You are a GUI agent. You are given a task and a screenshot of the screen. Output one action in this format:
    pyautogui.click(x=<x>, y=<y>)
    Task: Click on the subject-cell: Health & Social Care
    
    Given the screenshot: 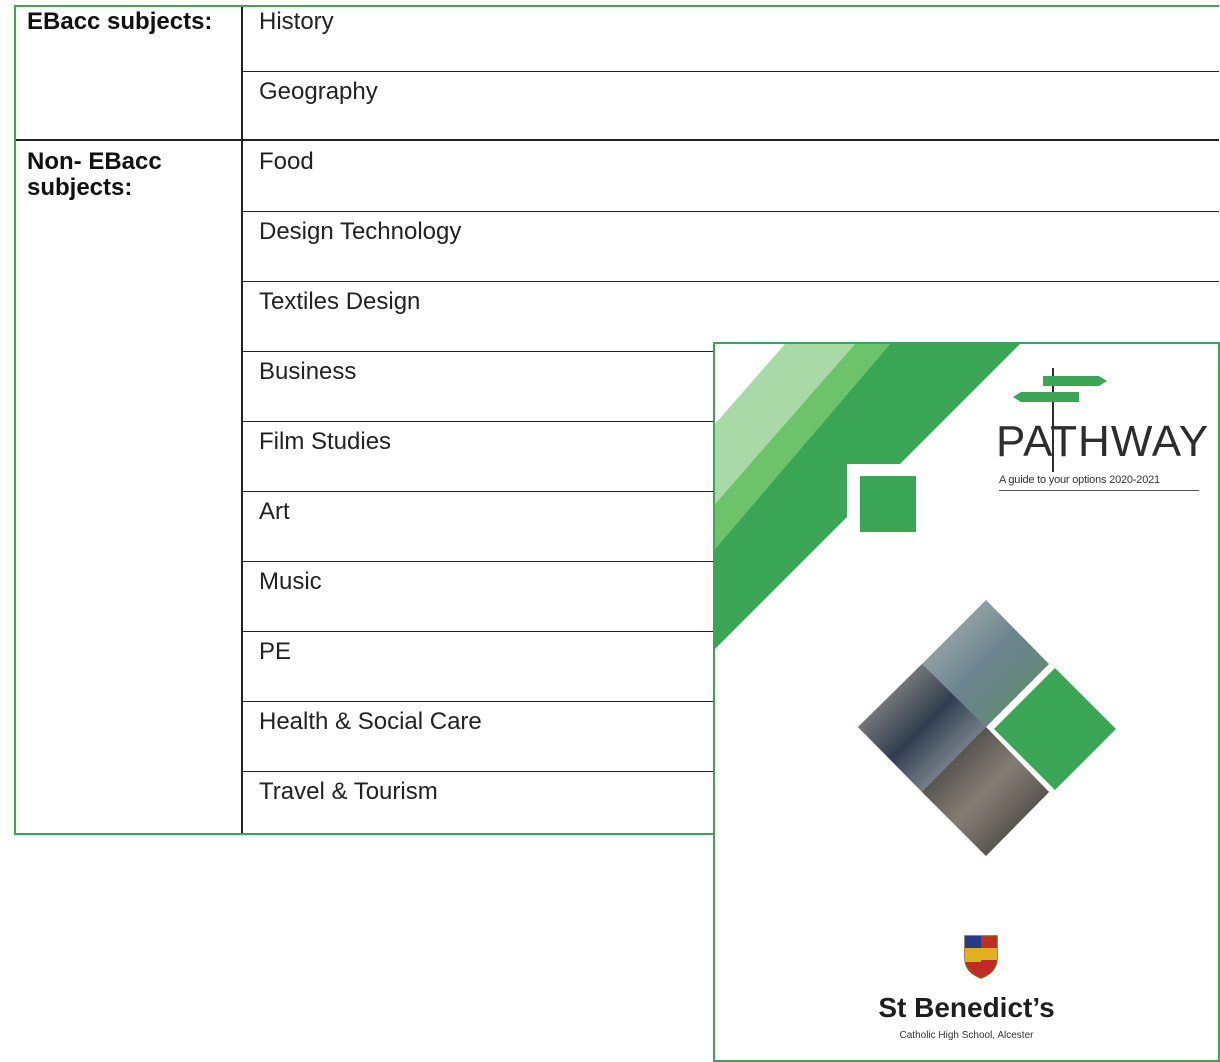 What is the action you would take?
    pyautogui.click(x=370, y=721)
    